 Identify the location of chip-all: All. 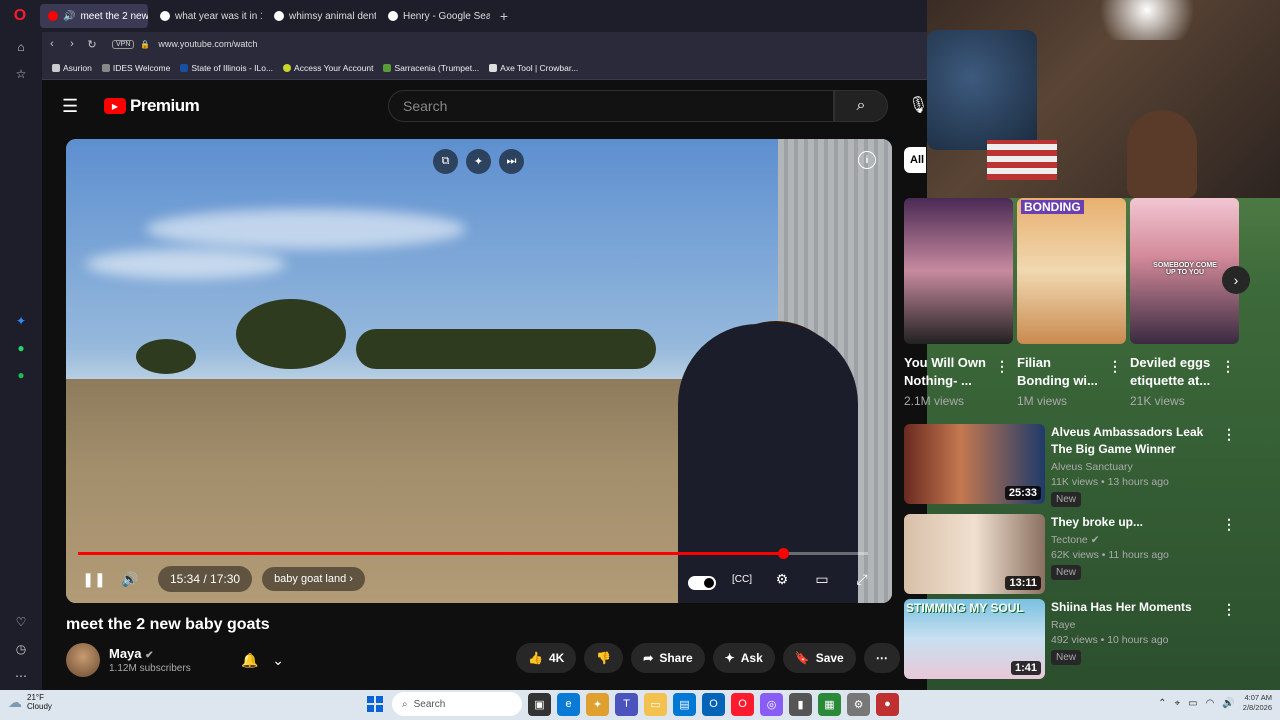
(915, 160).